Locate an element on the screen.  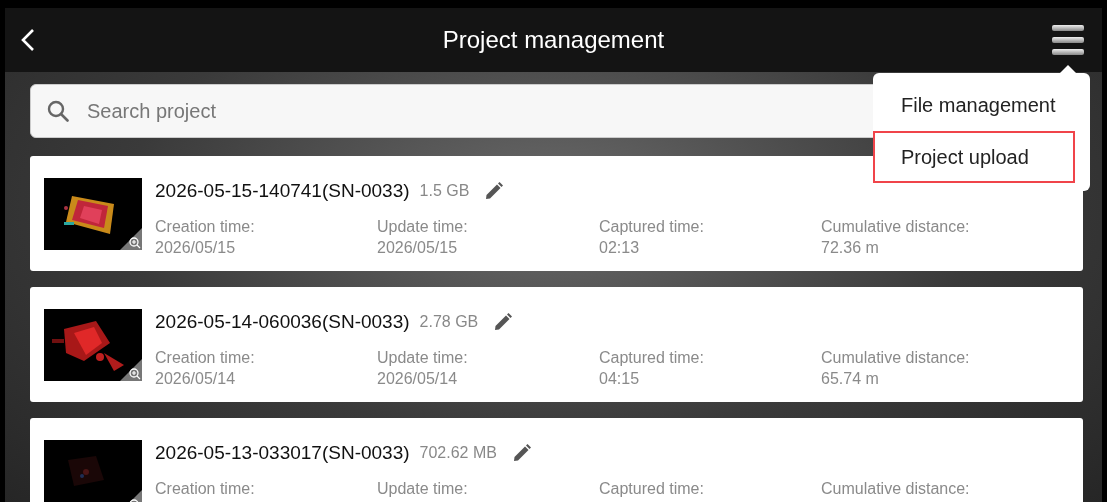
project-name: 2026-05-15-140741(SN-0033) is located at coordinates (282, 191).